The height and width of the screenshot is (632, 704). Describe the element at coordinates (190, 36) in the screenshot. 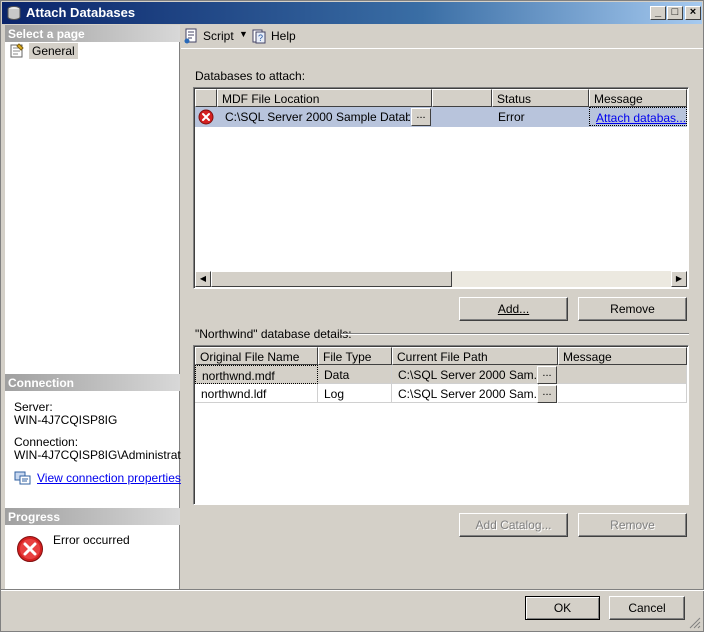

I see `script-icon` at that location.